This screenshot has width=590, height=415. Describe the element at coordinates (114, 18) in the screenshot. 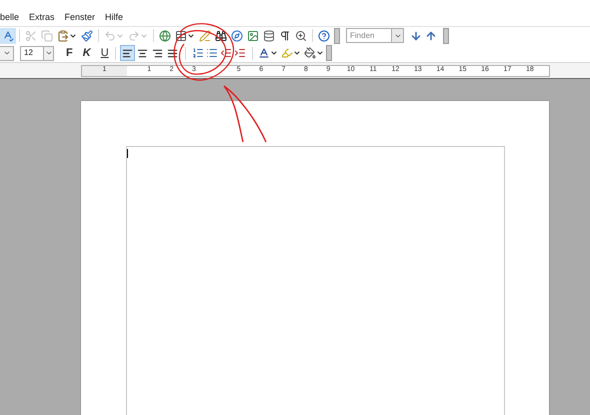

I see `menu-item: Hilfe` at that location.